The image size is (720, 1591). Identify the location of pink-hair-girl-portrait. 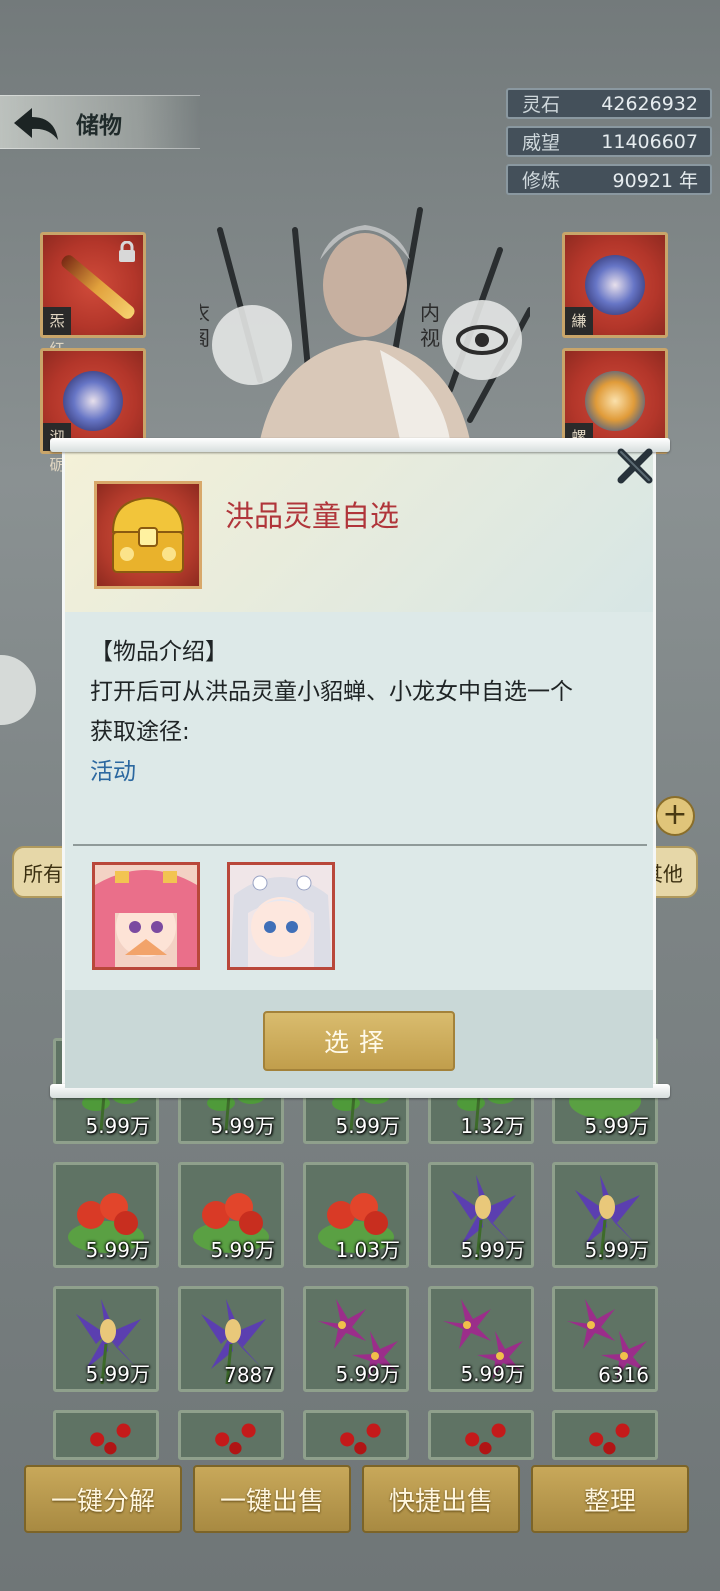
(146, 916).